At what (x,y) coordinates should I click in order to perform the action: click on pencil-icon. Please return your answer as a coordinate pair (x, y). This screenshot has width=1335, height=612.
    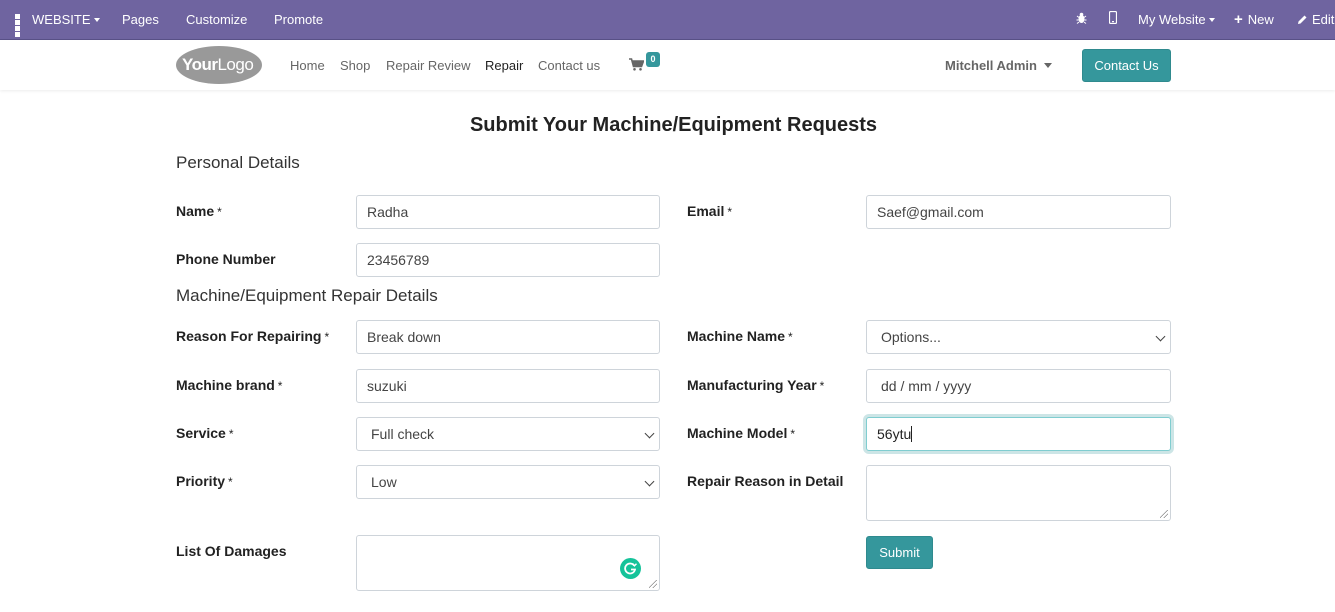
    Looking at the image, I should click on (1304, 19).